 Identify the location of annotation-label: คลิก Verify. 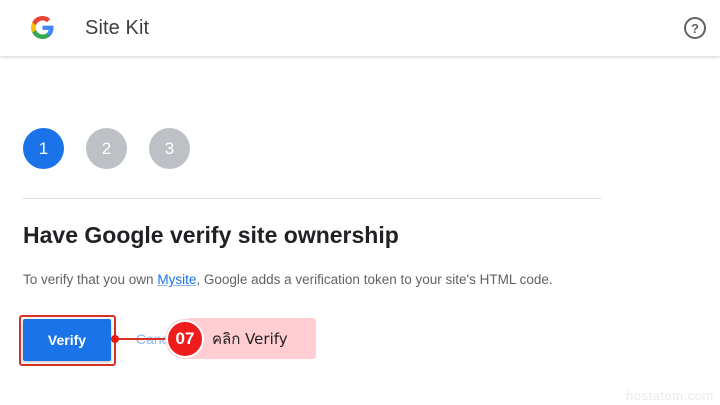
(251, 338).